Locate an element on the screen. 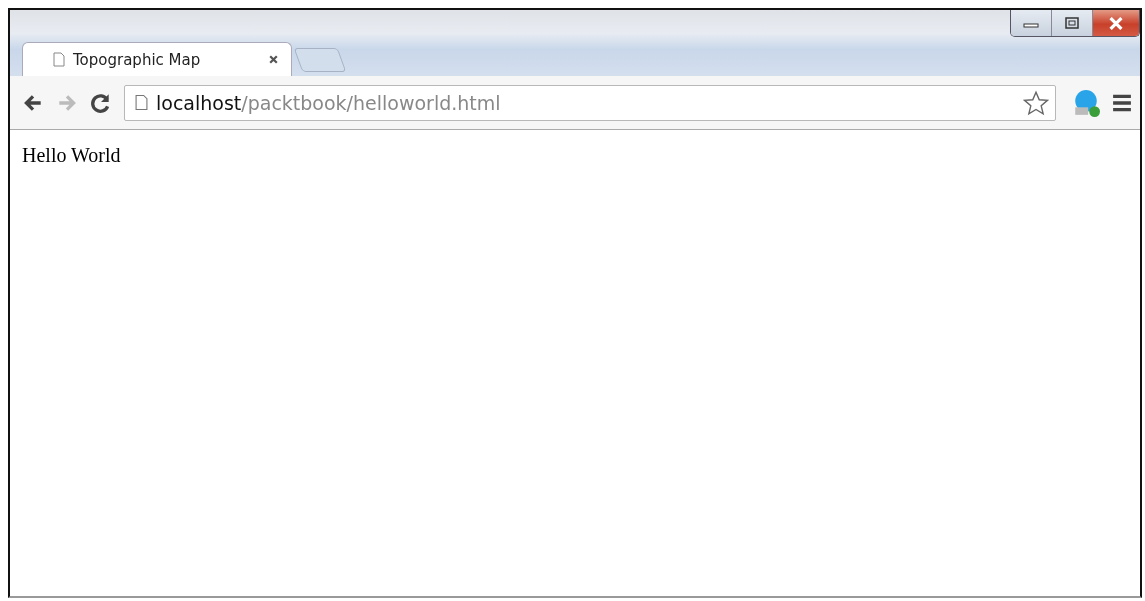  address-bar: localhost/packtbook/helloworld.html is located at coordinates (590, 102).